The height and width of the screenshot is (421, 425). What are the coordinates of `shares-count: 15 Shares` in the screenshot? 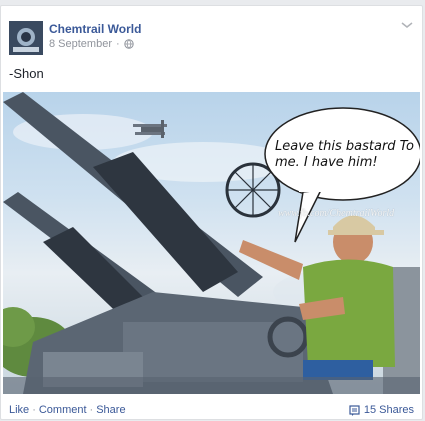 It's located at (388, 410).